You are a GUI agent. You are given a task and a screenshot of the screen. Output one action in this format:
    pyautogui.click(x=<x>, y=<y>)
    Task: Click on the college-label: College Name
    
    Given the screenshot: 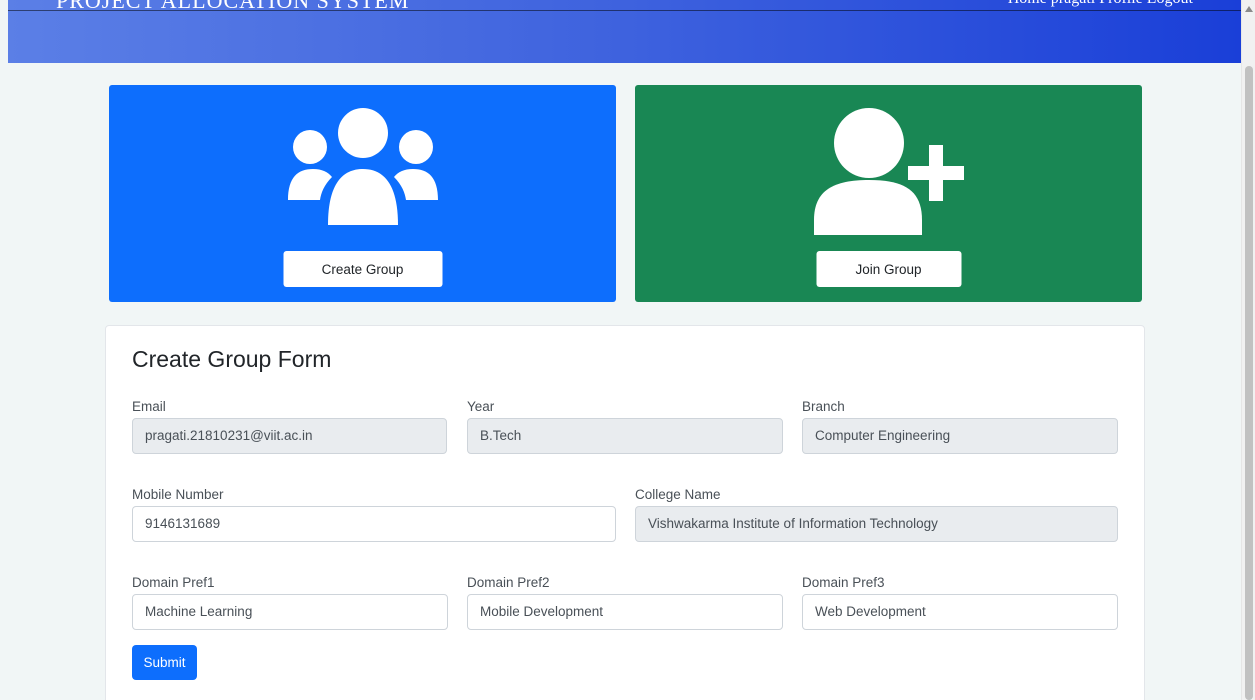 What is the action you would take?
    pyautogui.click(x=678, y=494)
    